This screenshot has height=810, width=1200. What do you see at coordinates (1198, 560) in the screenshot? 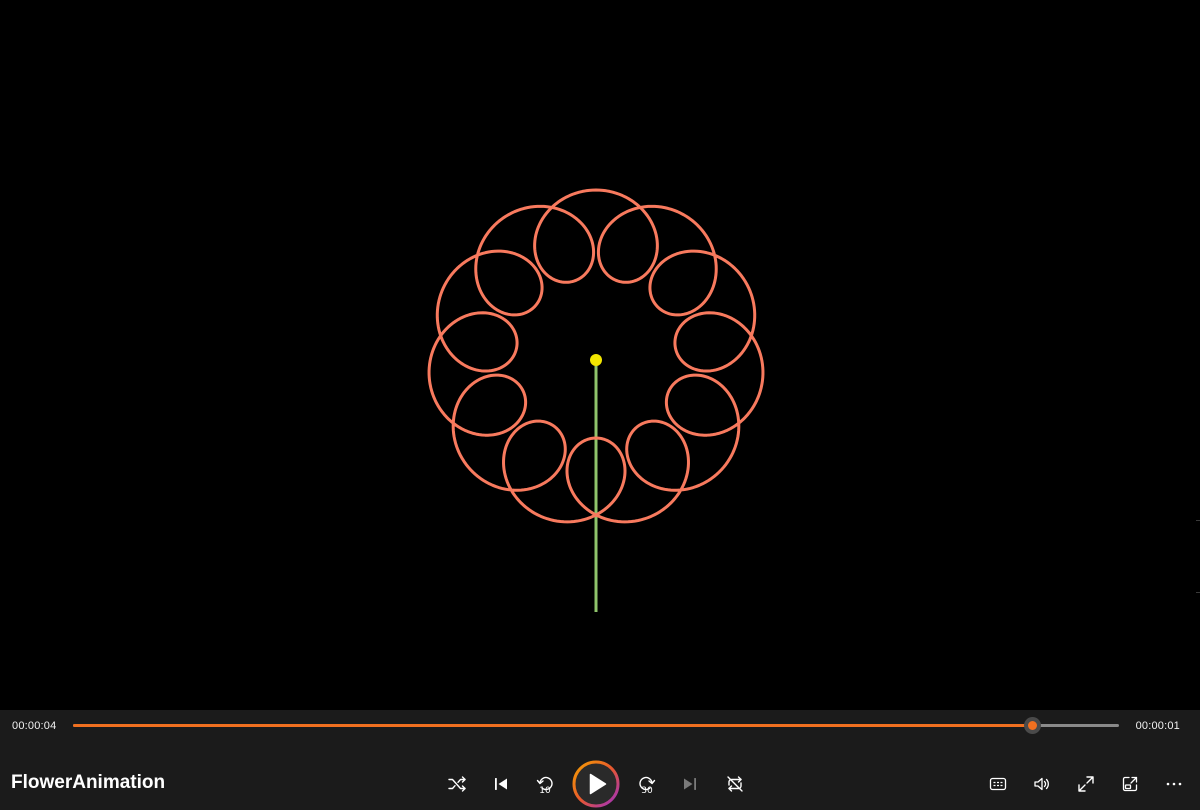
I see `edge-marks` at bounding box center [1198, 560].